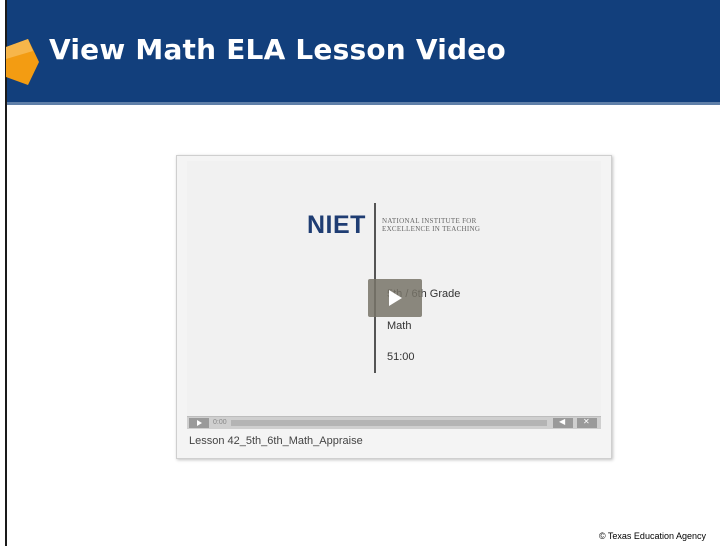 This screenshot has width=720, height=546. I want to click on fullscreen-button: ✕, so click(587, 422).